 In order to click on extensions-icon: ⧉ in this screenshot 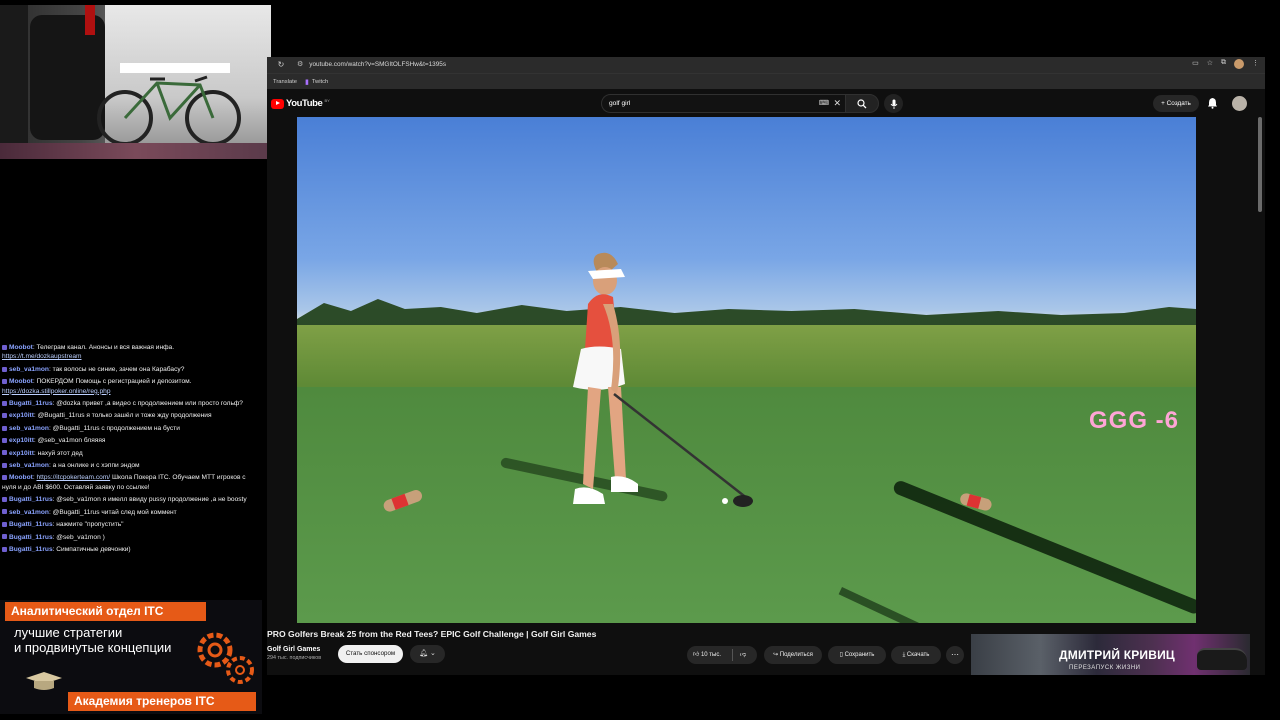, I will do `click(1223, 64)`.